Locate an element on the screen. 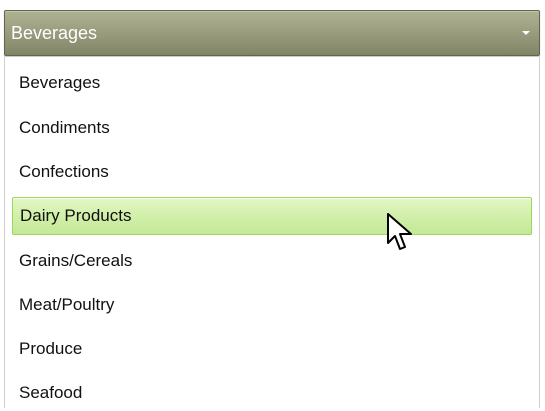  list-item-confections: Confections is located at coordinates (272, 172).